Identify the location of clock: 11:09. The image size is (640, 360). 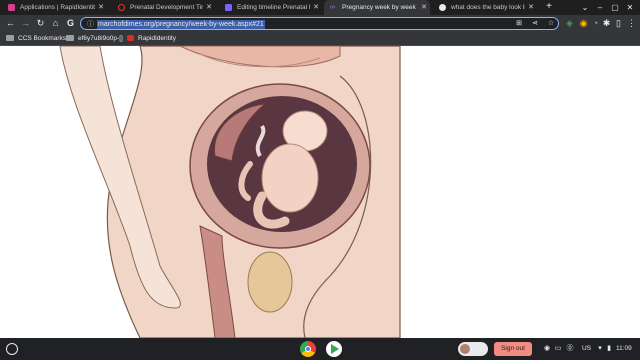
(624, 349).